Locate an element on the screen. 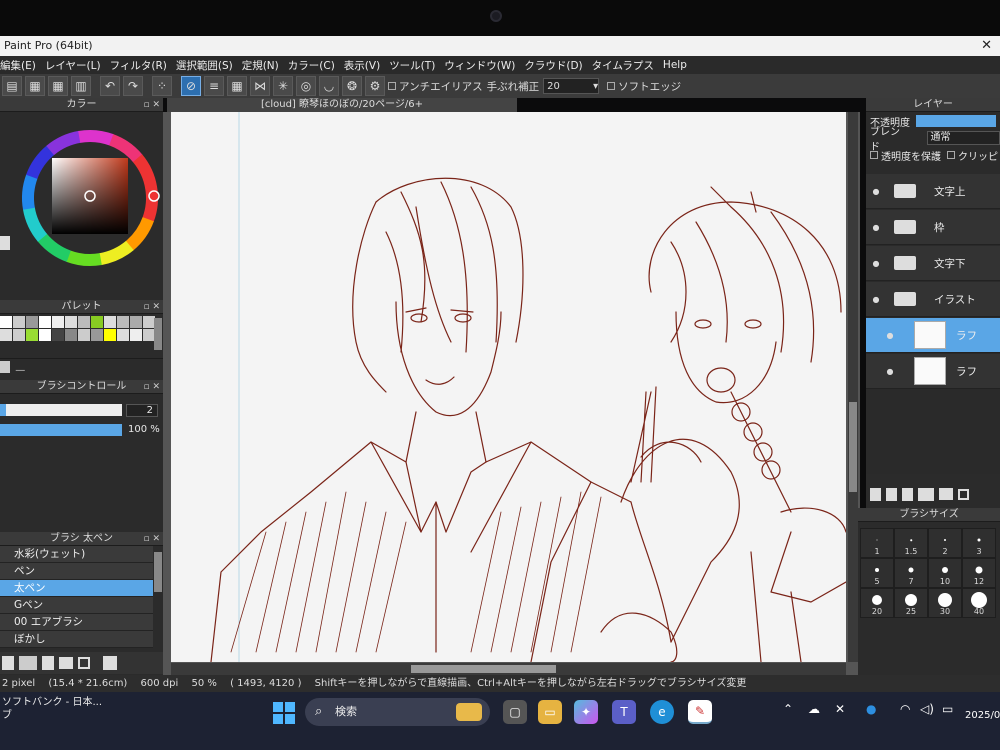 The width and height of the screenshot is (1000, 750). document-tab: [cloud] 瞭琴ほのぼの/20ページ/6+ is located at coordinates (342, 105).